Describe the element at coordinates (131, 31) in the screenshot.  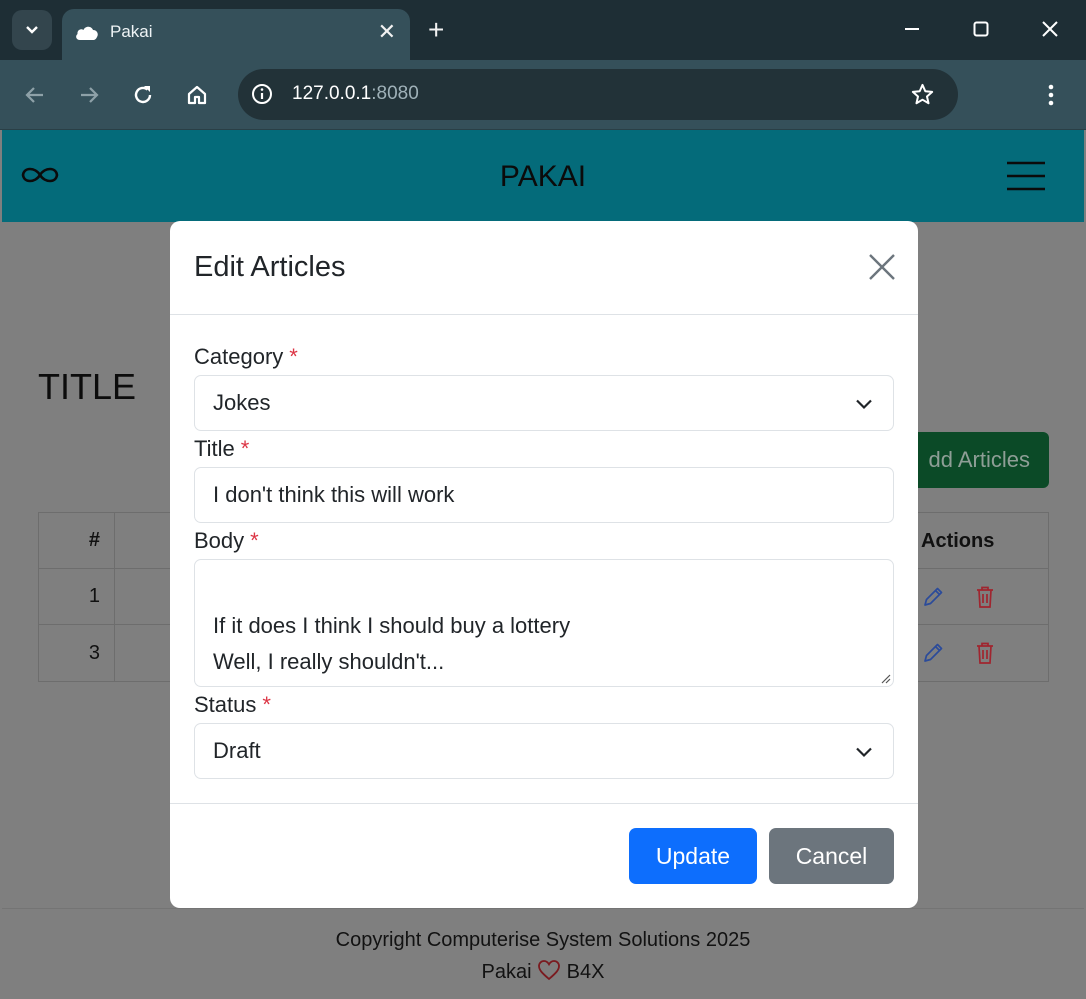
I see `tab-title: Pakai` at that location.